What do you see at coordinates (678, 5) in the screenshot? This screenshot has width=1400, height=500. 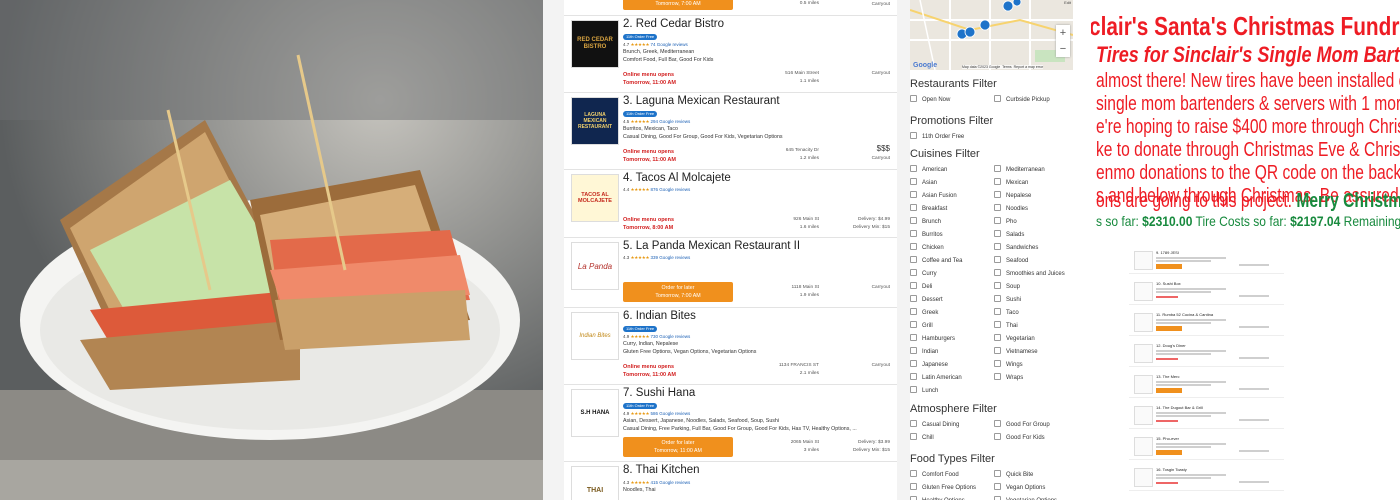 I see `order-for-later-button: Tomorrow, 7:00 AM` at bounding box center [678, 5].